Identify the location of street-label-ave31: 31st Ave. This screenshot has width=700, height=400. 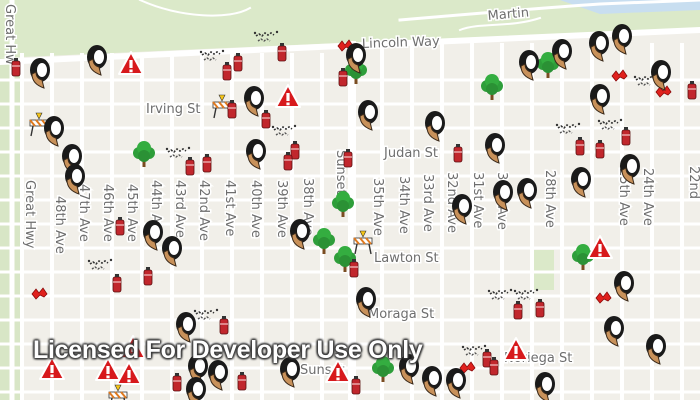
(477, 200).